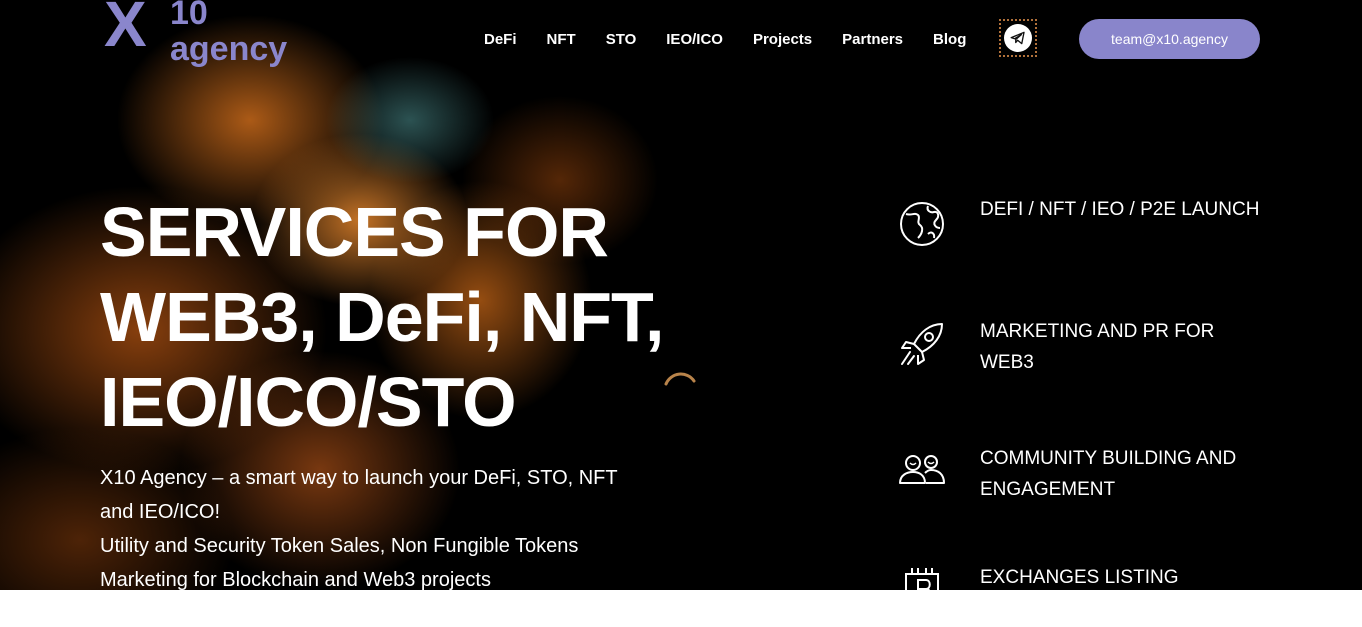 This screenshot has height=627, width=1362. I want to click on nav-item-partners: Partners, so click(872, 40).